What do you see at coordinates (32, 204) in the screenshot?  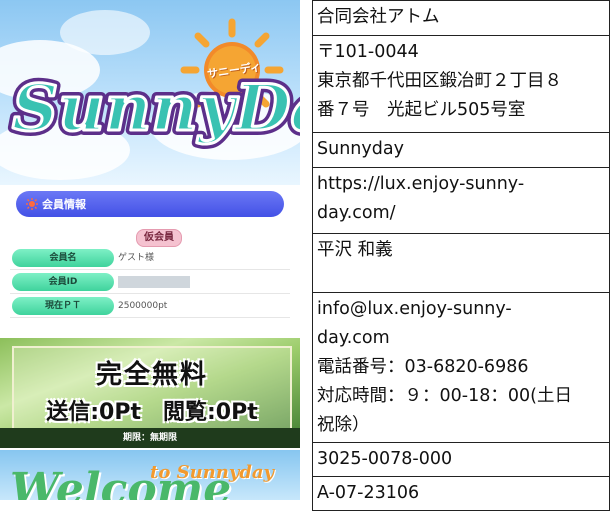 I see `sun-small-icon` at bounding box center [32, 204].